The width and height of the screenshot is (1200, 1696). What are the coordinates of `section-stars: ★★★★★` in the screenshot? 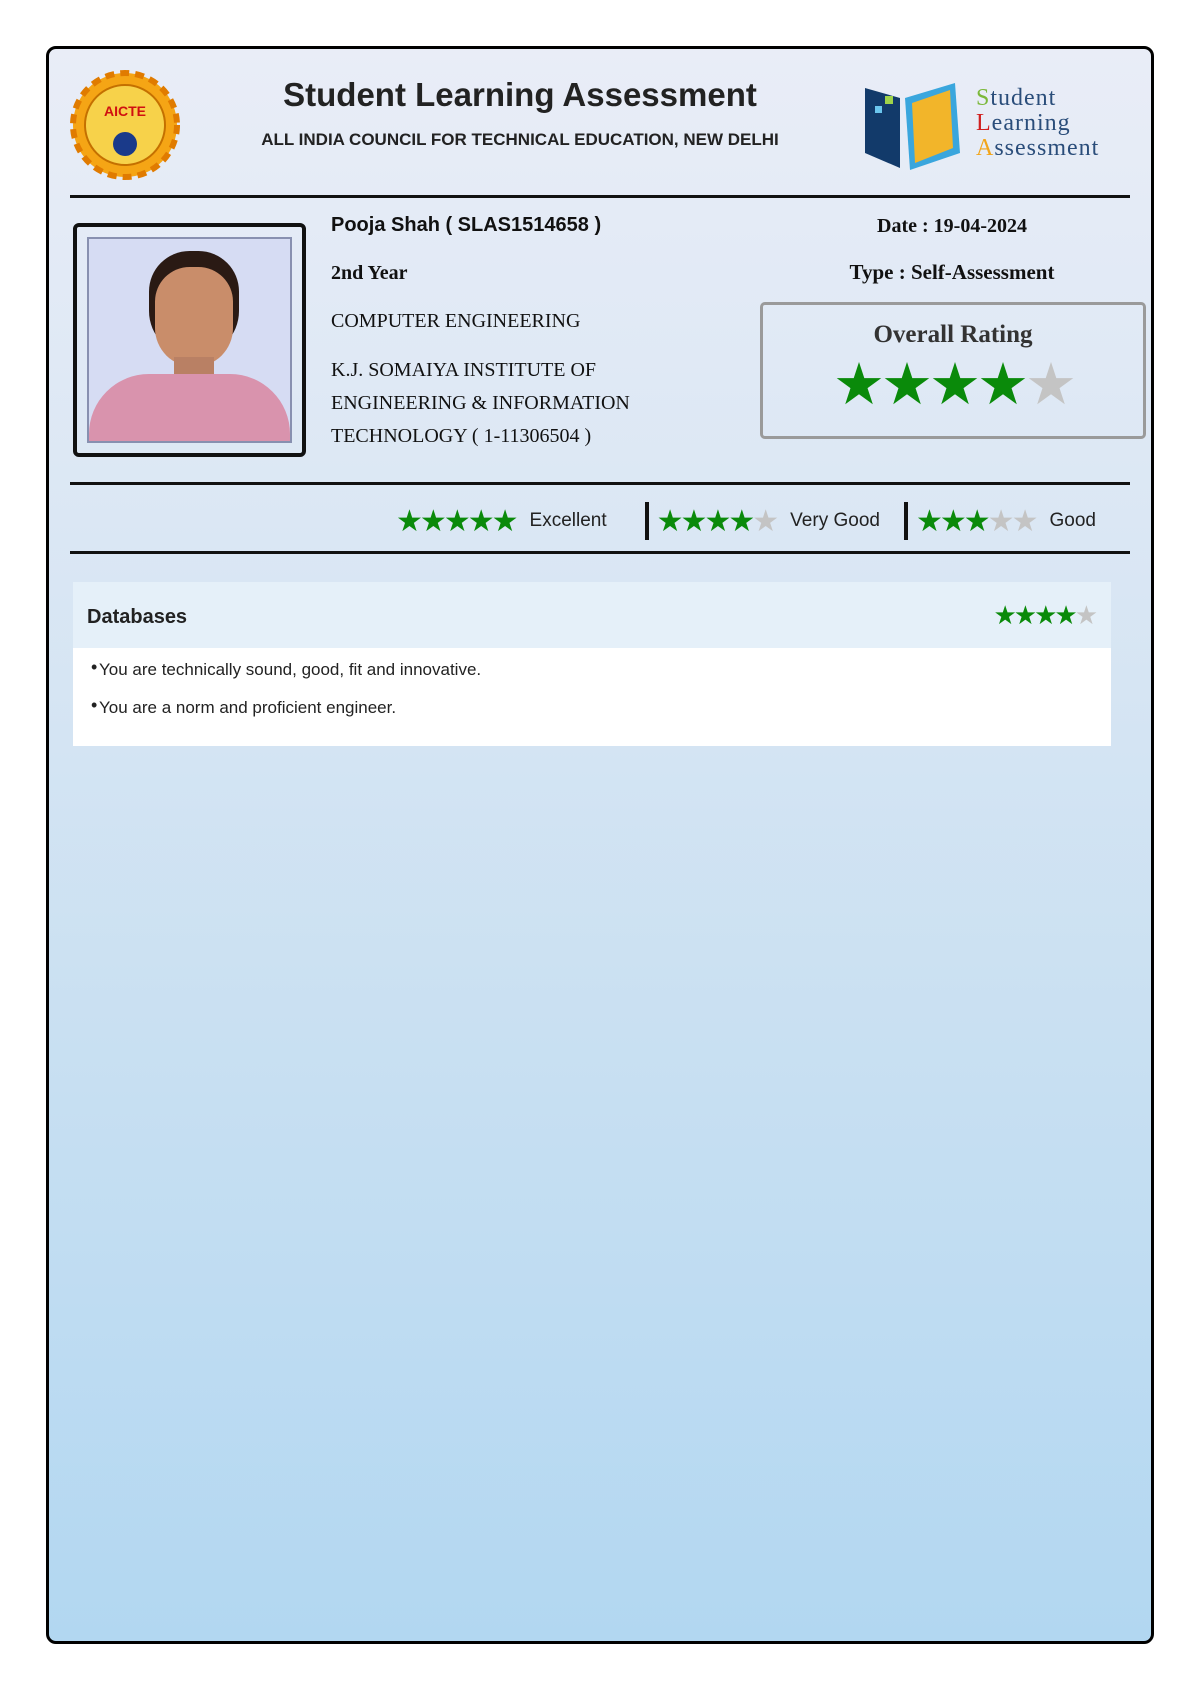 It's located at (1045, 615).